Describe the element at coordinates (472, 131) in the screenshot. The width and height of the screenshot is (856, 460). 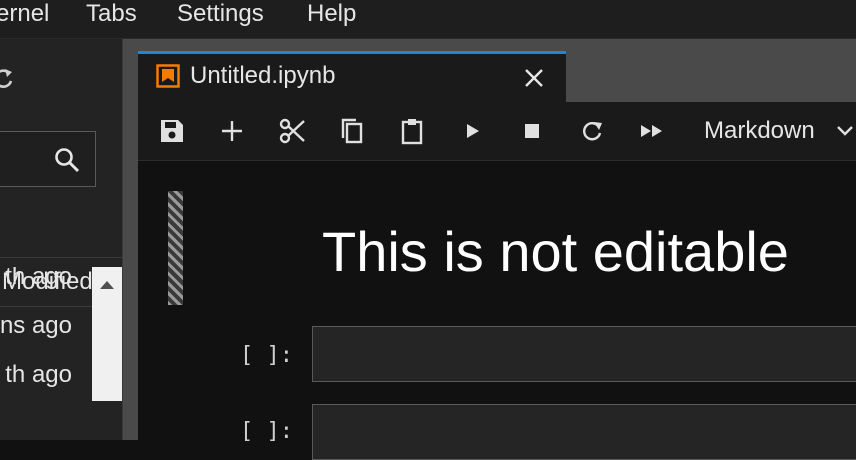
I see `run-icon` at that location.